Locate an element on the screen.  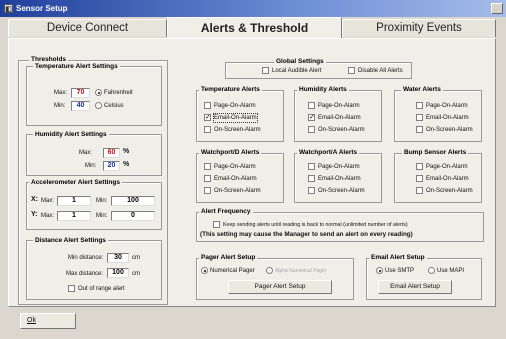
global-settings-title: Global Settings is located at coordinates (300, 62).